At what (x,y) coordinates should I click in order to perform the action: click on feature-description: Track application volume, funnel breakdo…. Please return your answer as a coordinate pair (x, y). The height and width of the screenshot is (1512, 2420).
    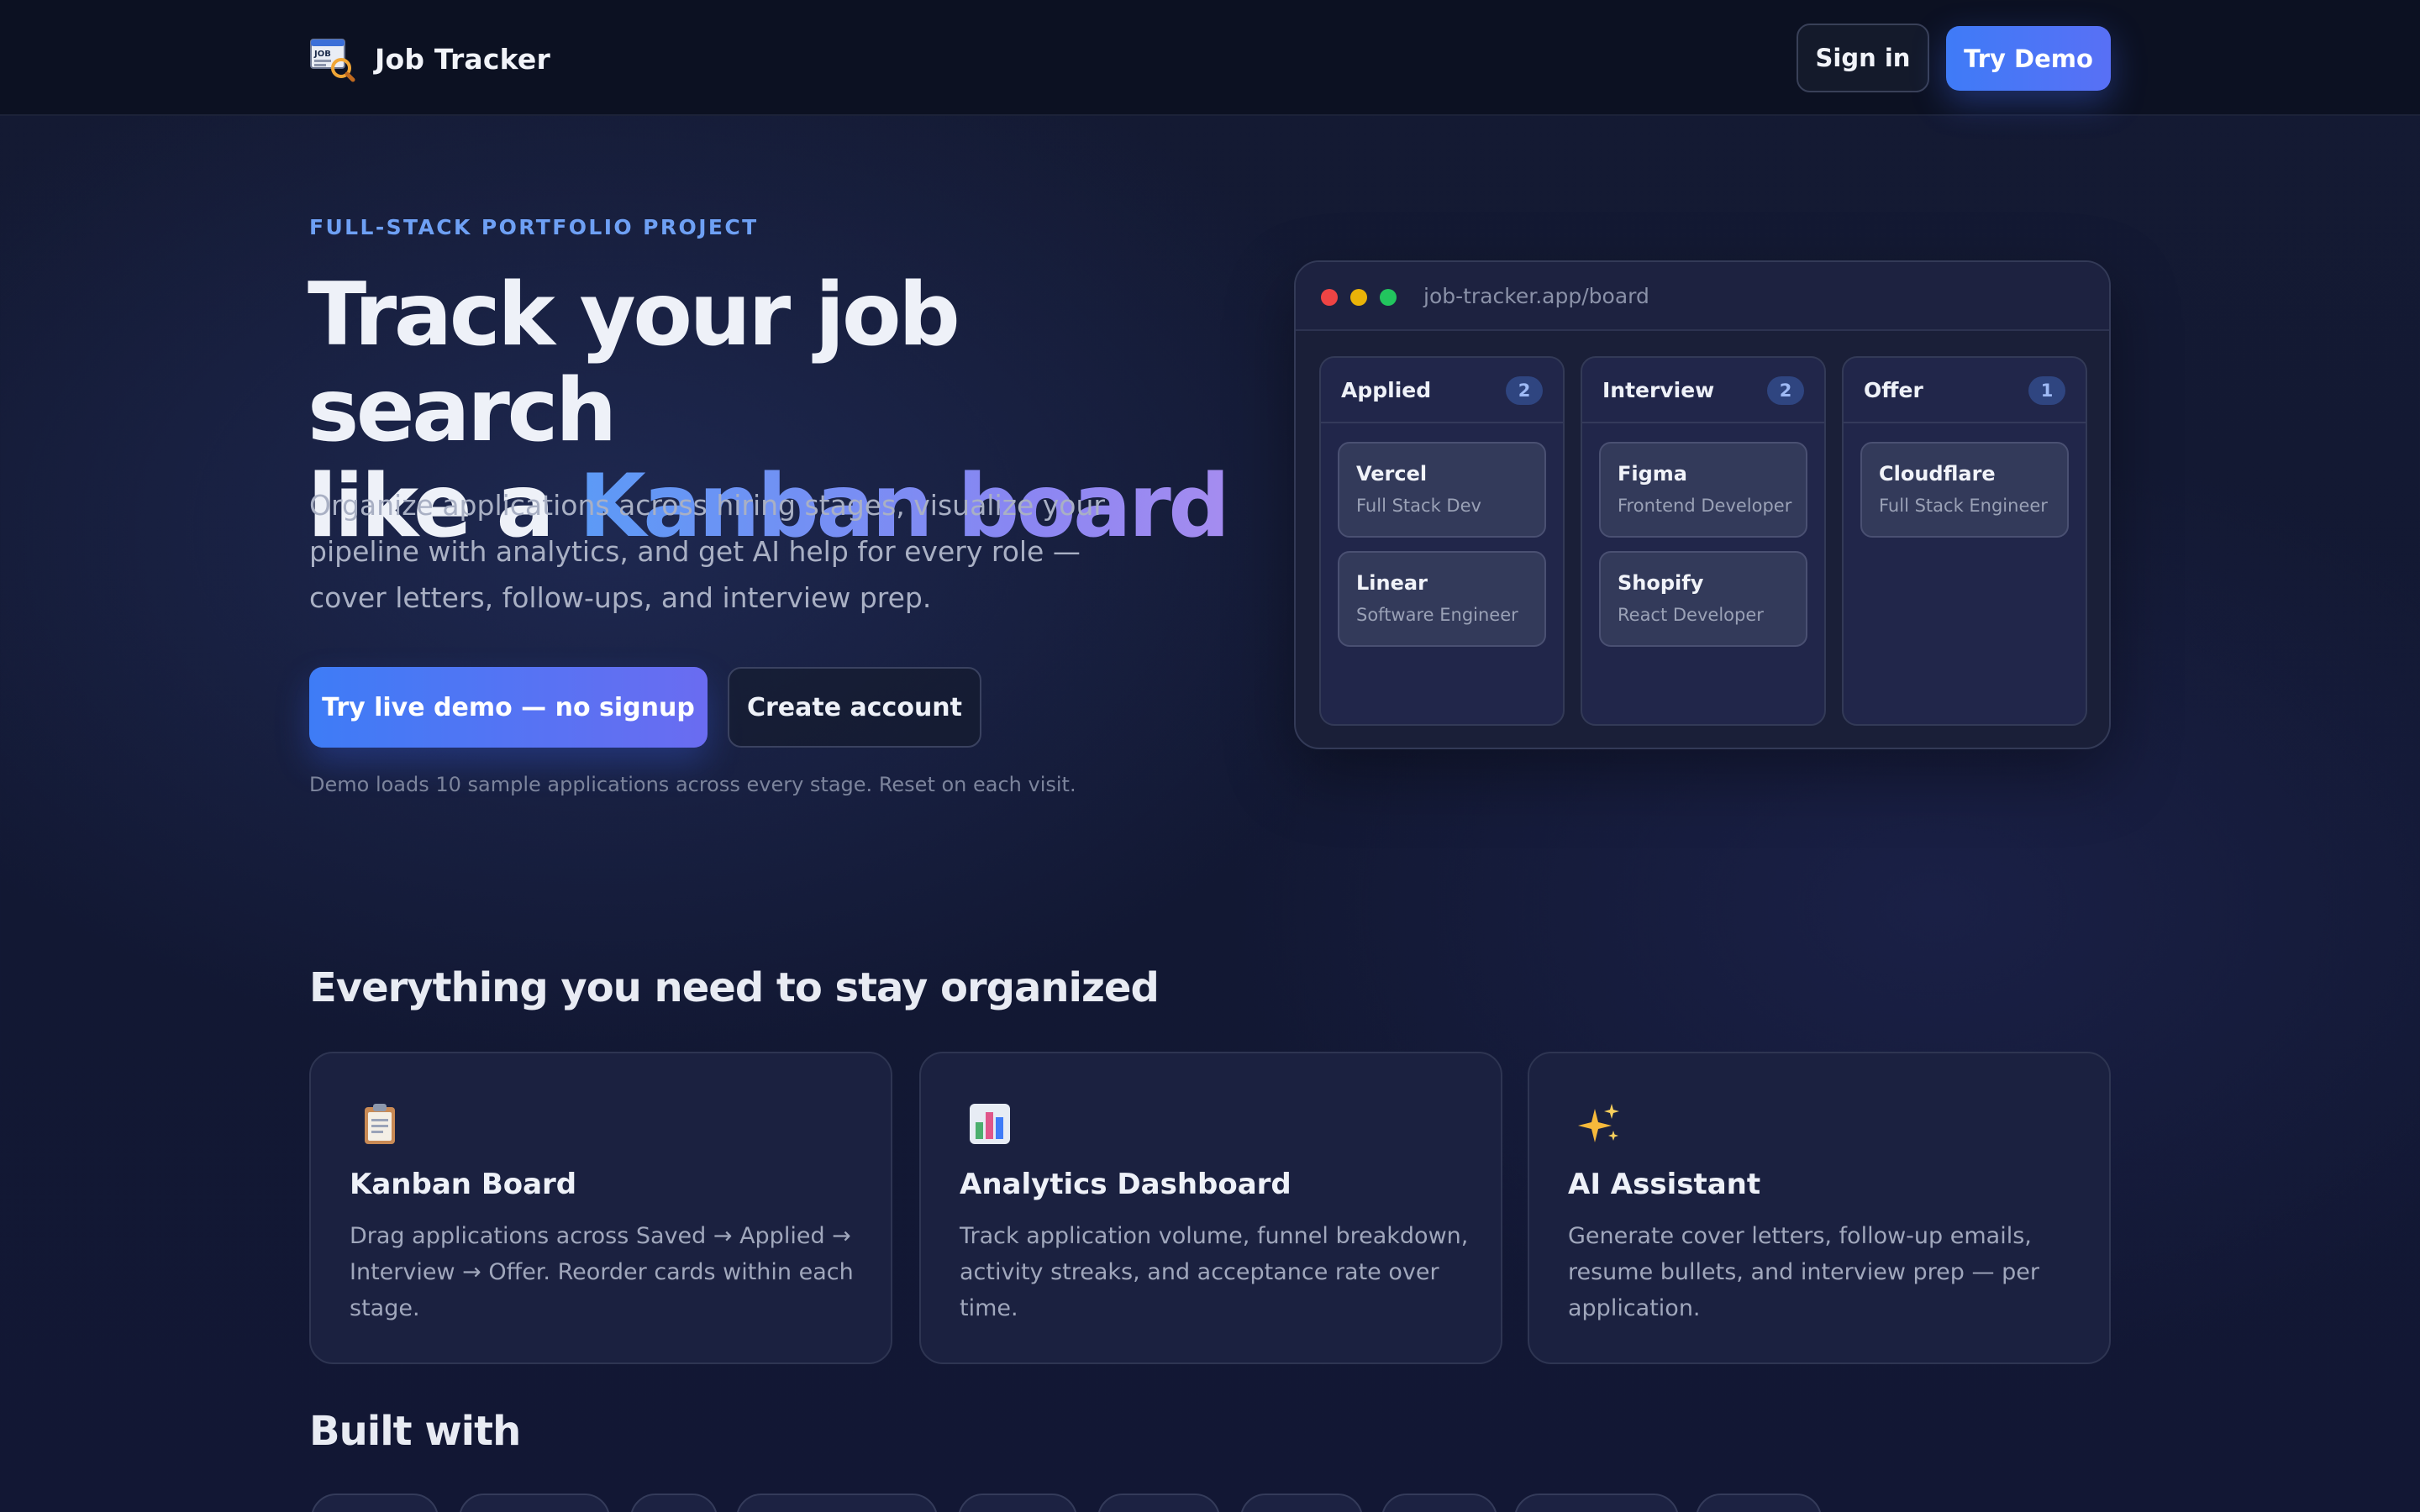
    Looking at the image, I should click on (1214, 1272).